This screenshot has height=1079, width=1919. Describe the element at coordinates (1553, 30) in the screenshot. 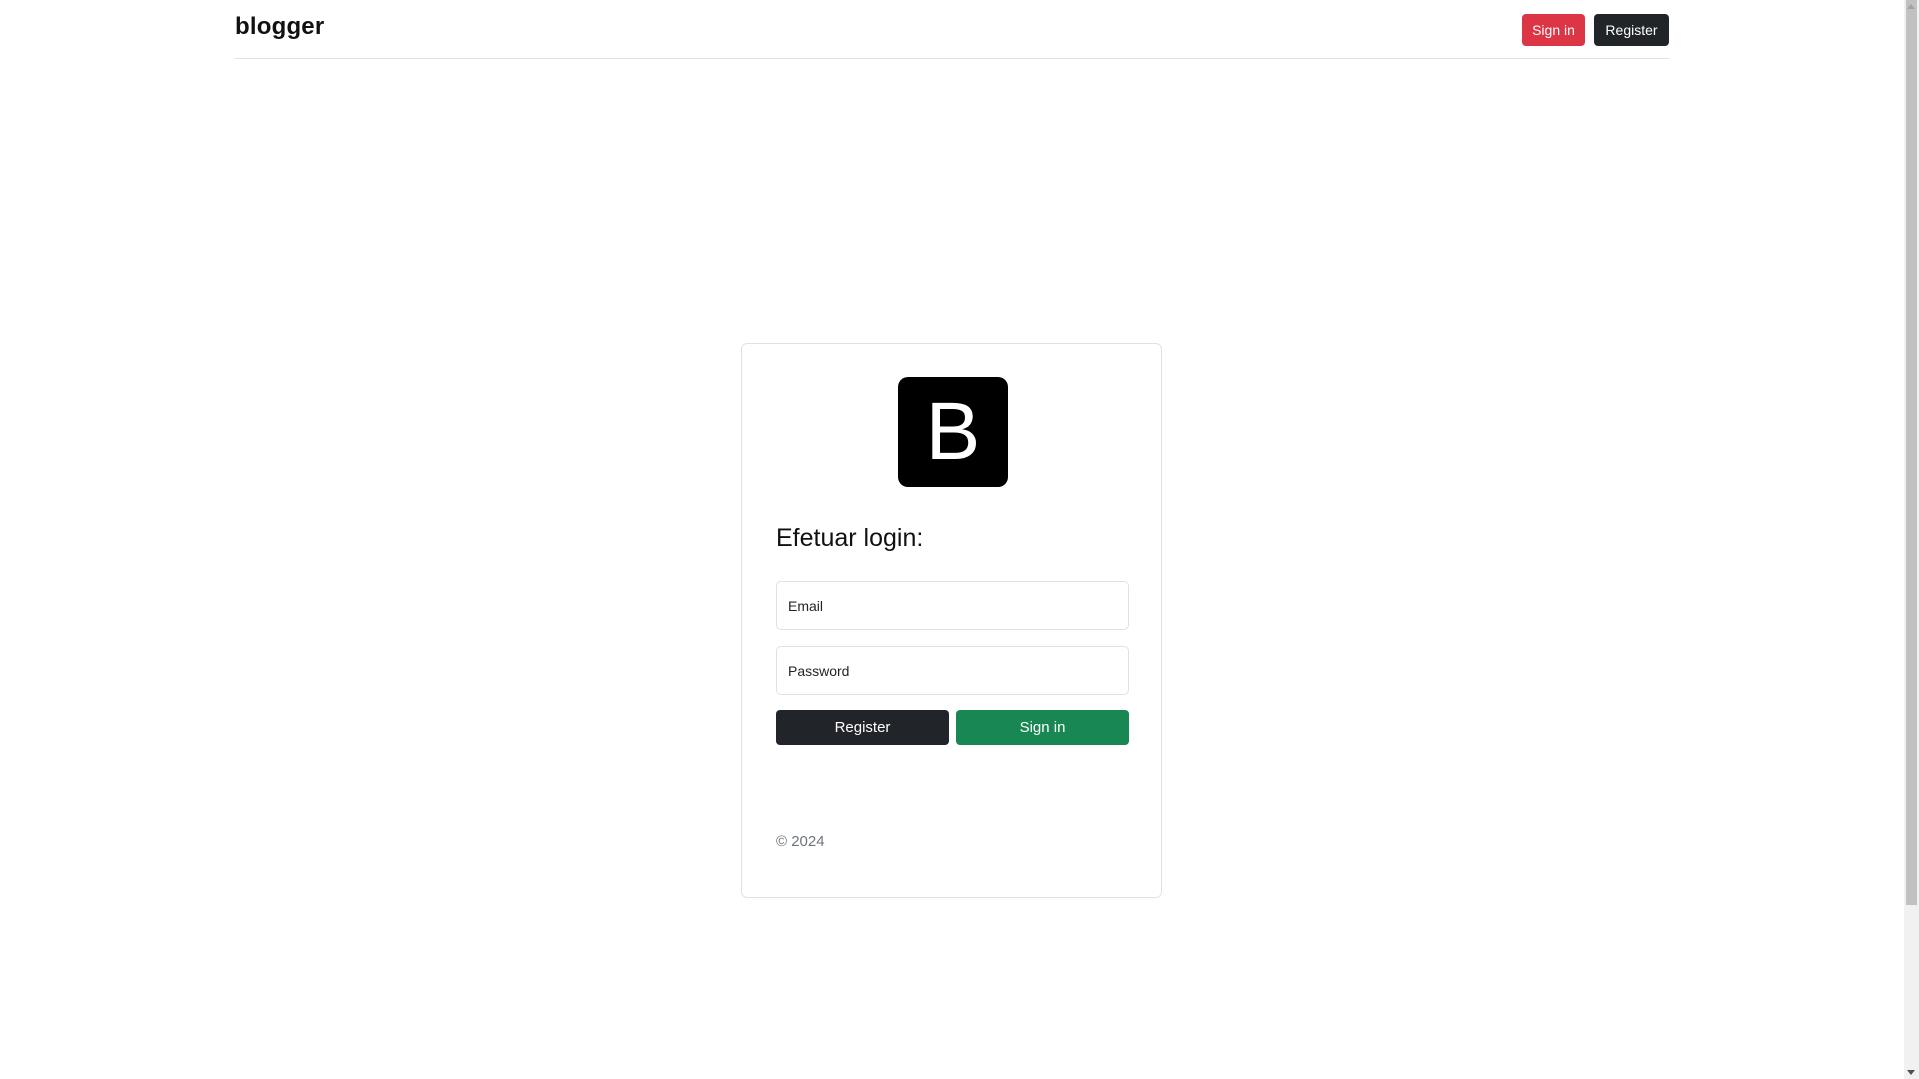

I see `header-signin-button: Sign in` at that location.